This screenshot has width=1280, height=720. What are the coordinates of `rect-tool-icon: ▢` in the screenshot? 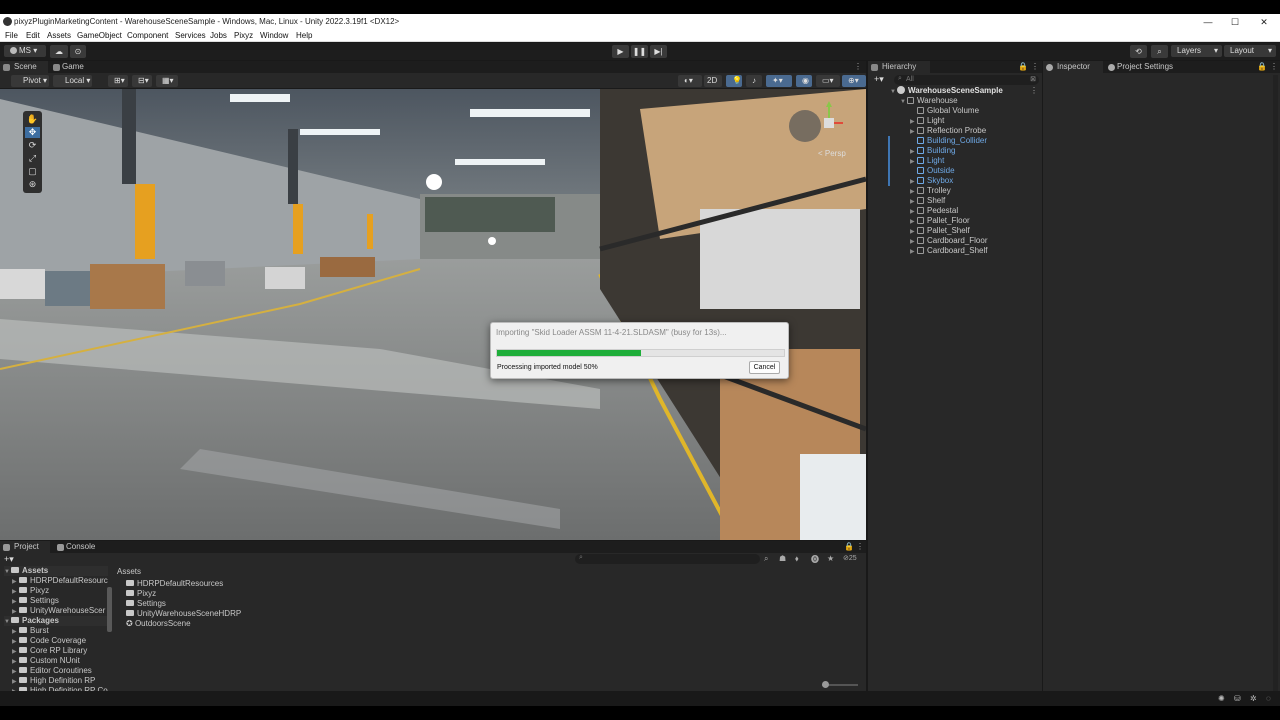 It's located at (32, 171).